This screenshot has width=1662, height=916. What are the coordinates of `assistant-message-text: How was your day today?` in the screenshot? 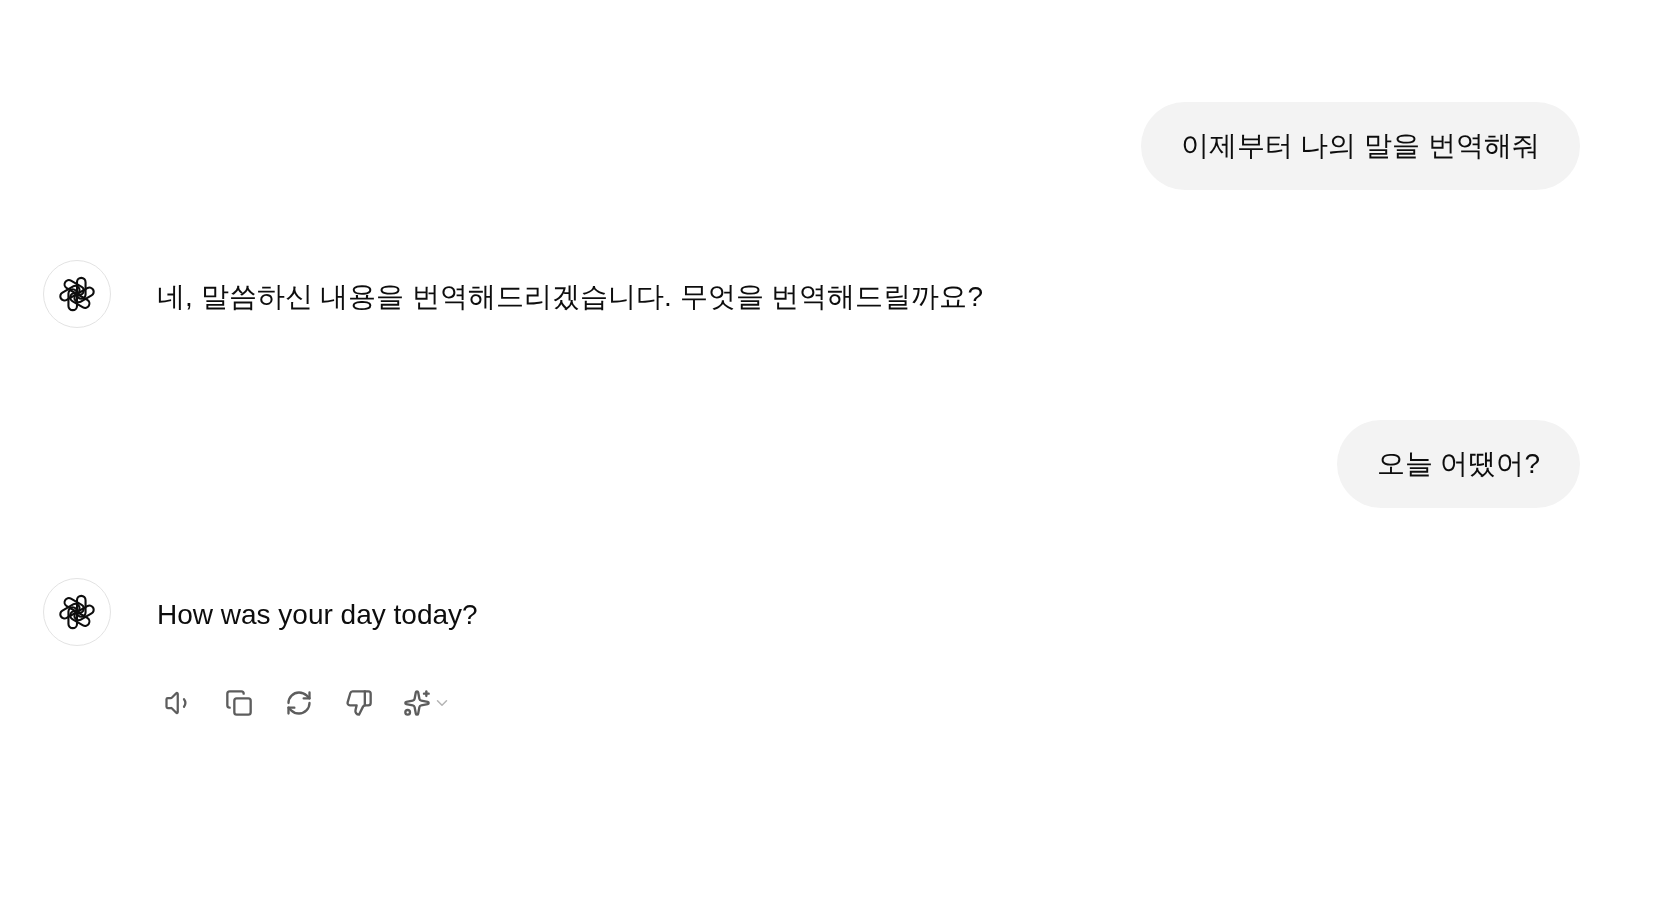 It's located at (317, 615).